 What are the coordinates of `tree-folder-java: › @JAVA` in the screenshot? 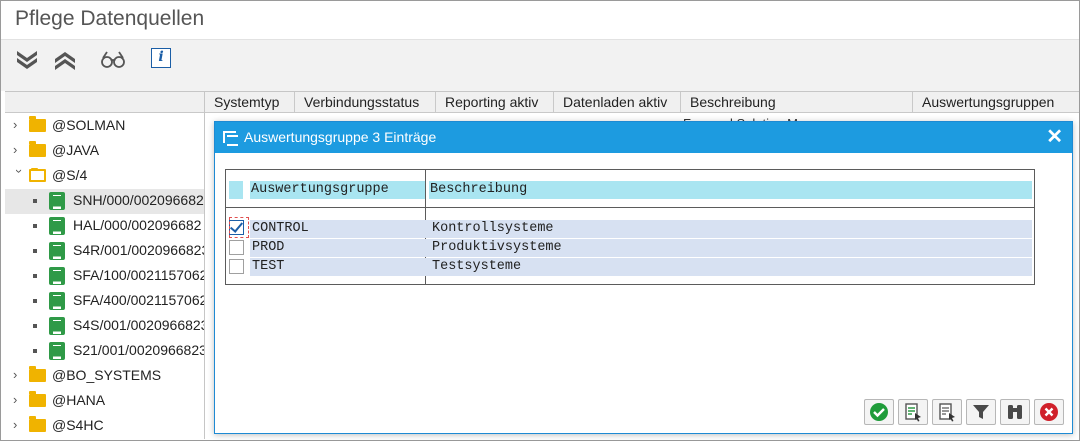 It's located at (104, 151).